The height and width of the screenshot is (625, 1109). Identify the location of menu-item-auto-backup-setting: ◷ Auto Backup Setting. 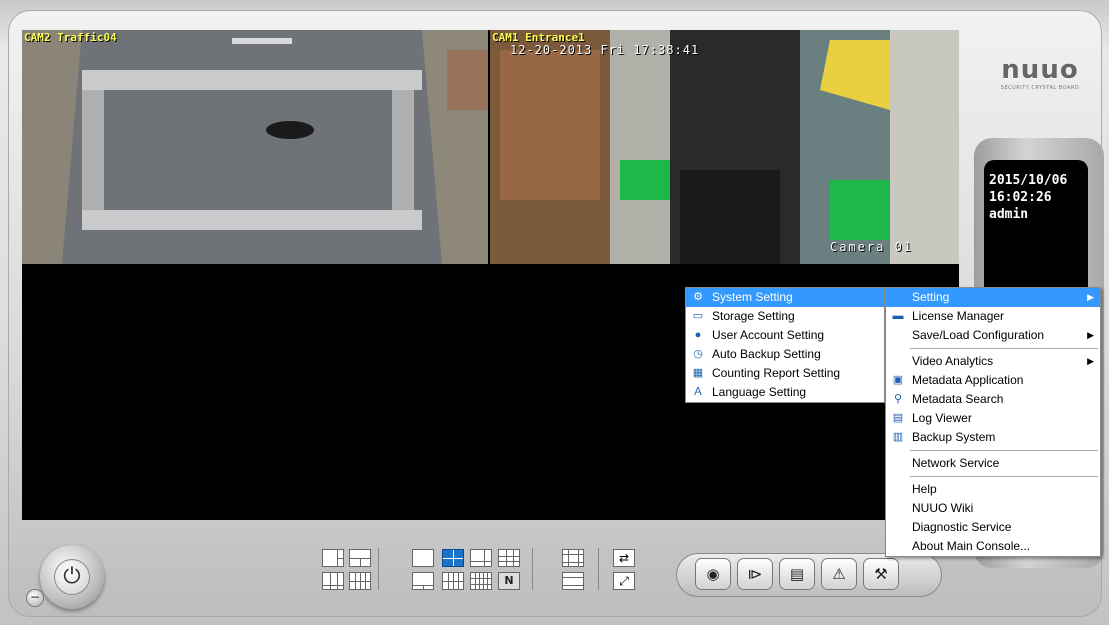
(785, 354).